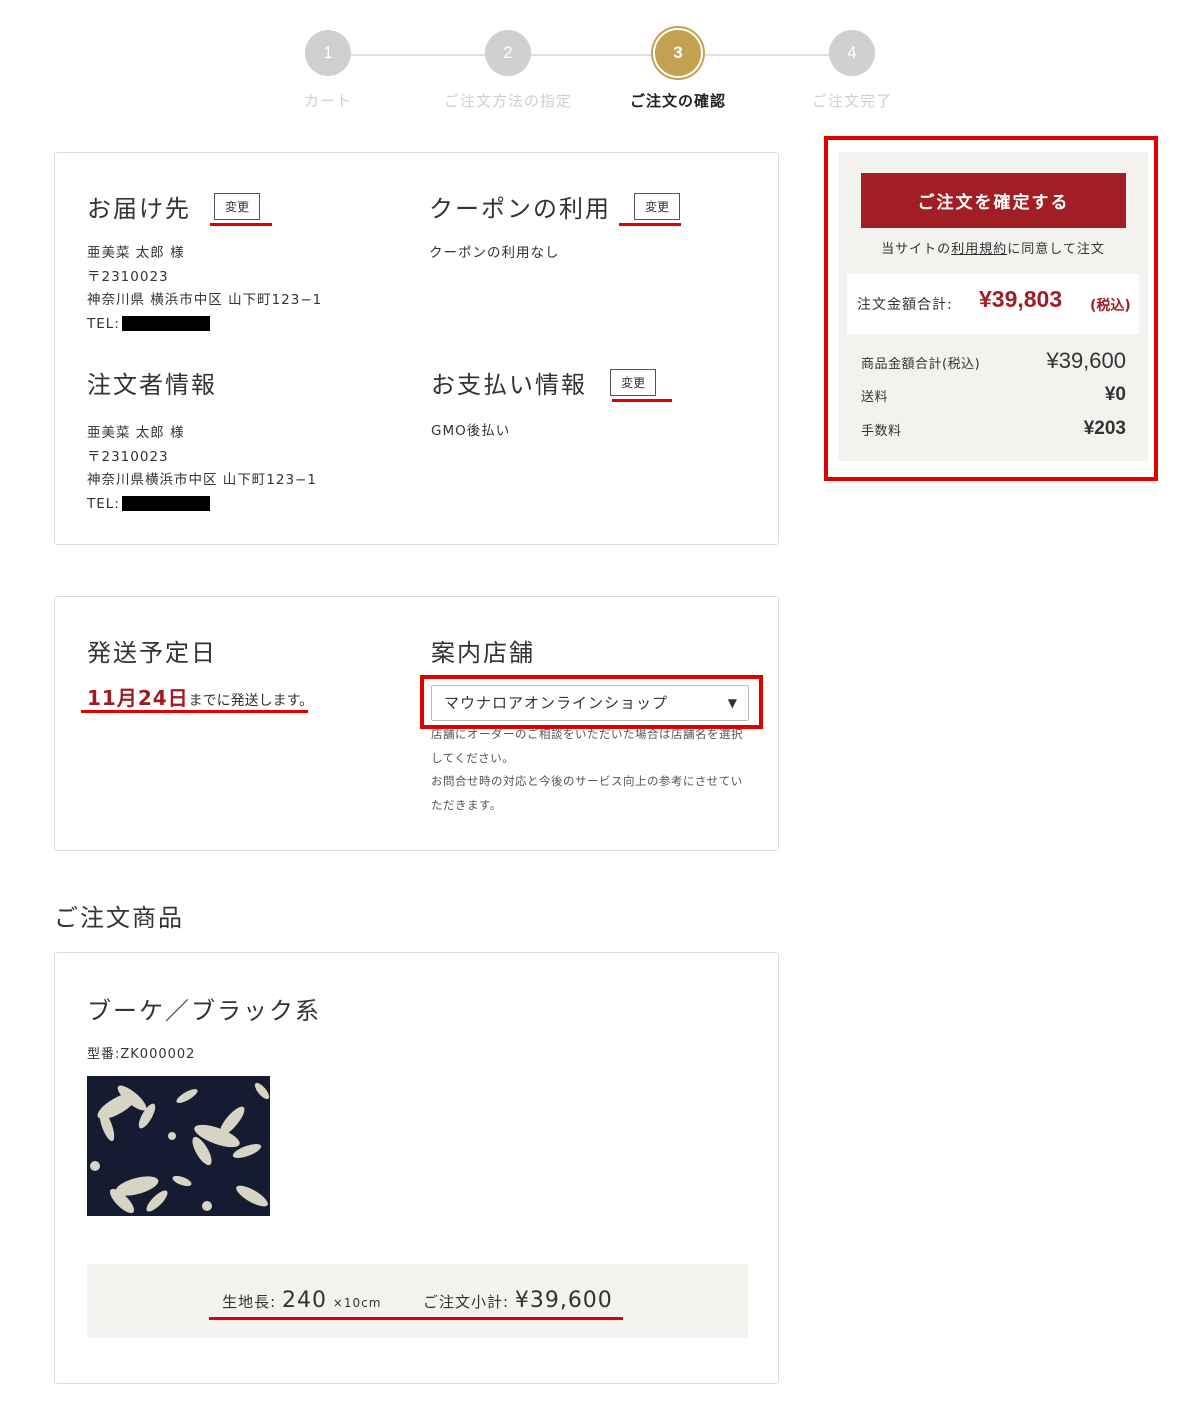  I want to click on step-label: カート, so click(327, 101).